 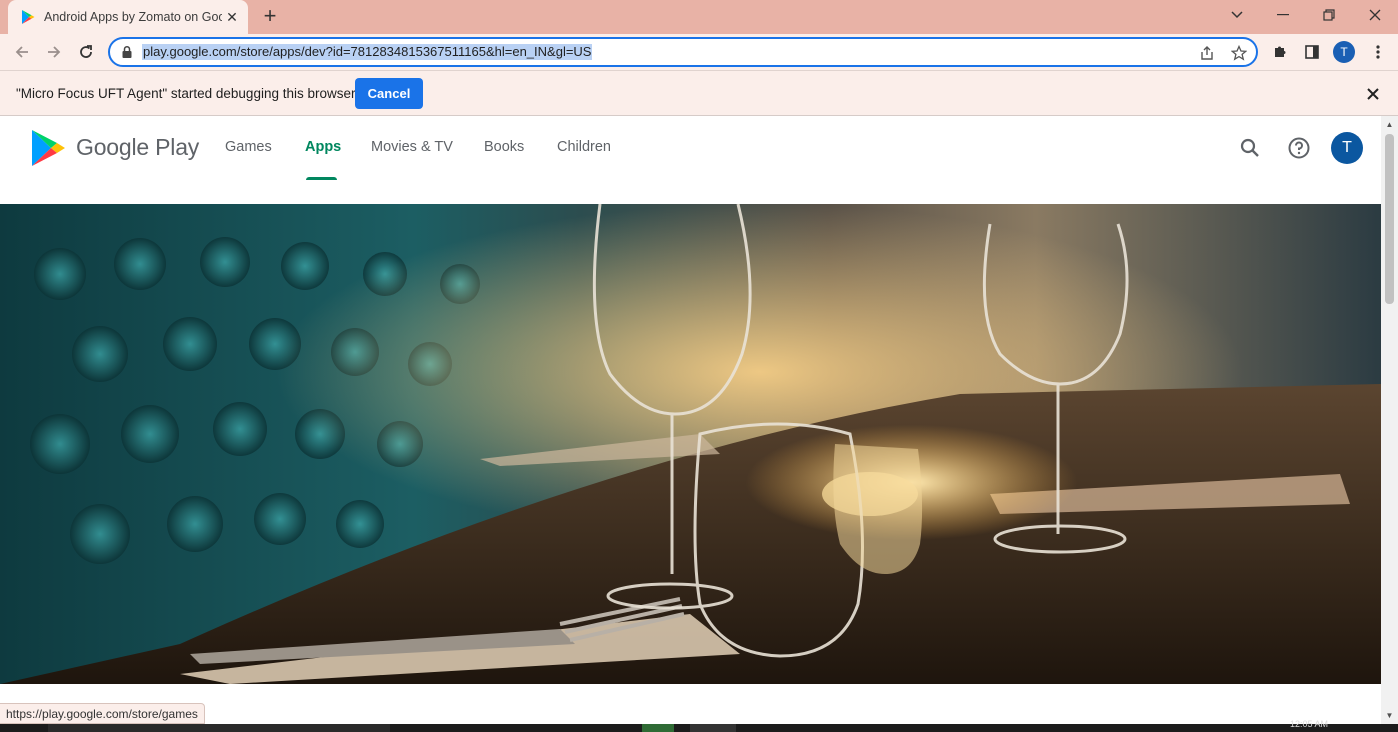 What do you see at coordinates (1344, 52) in the screenshot?
I see `profile-avatar: T` at bounding box center [1344, 52].